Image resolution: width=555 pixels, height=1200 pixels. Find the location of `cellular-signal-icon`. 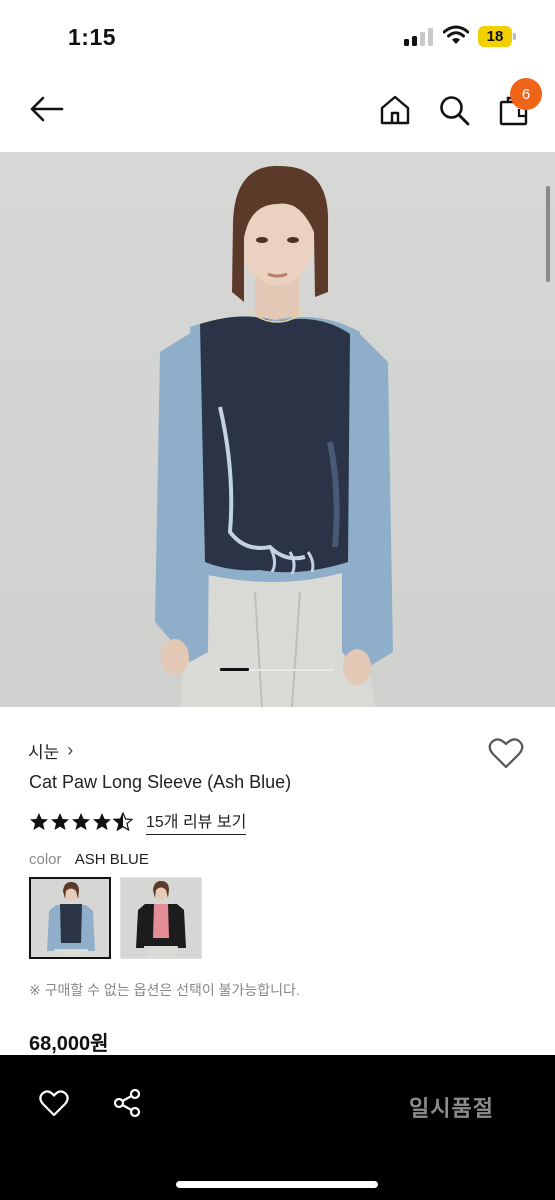

cellular-signal-icon is located at coordinates (419, 37).